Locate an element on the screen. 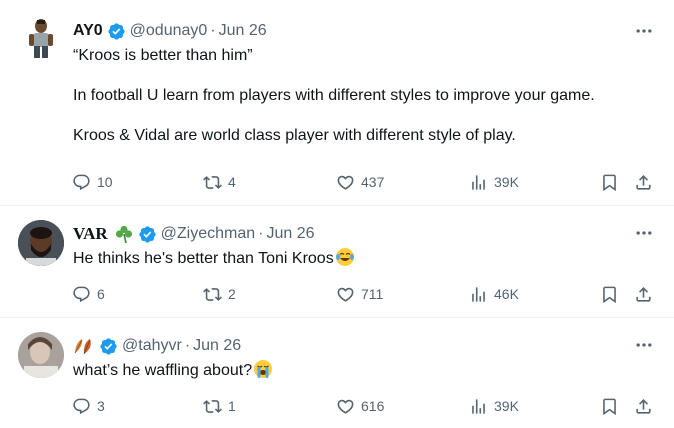  reply-button: 6 is located at coordinates (88, 294).